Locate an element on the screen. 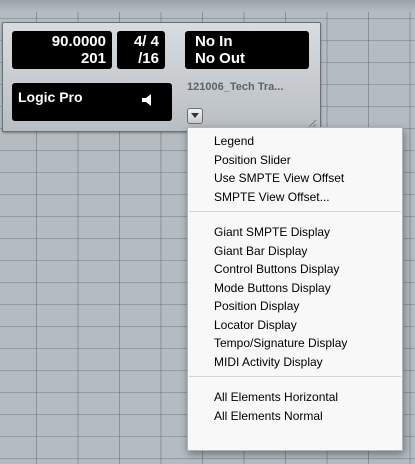  transport-view-menu-button is located at coordinates (195, 116).